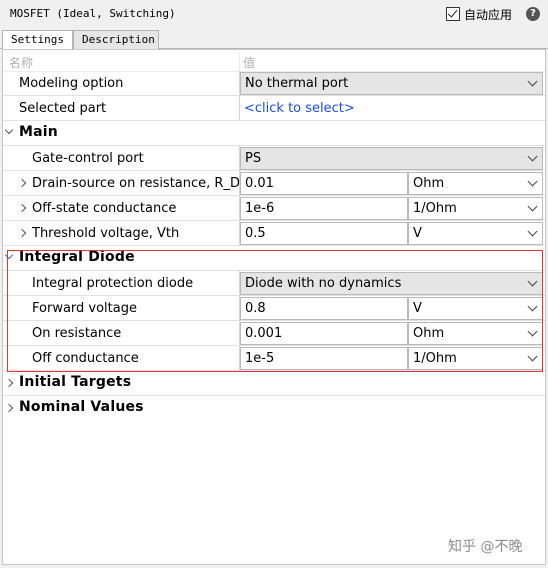  Describe the element at coordinates (533, 14) in the screenshot. I see `help-icon: ?` at that location.